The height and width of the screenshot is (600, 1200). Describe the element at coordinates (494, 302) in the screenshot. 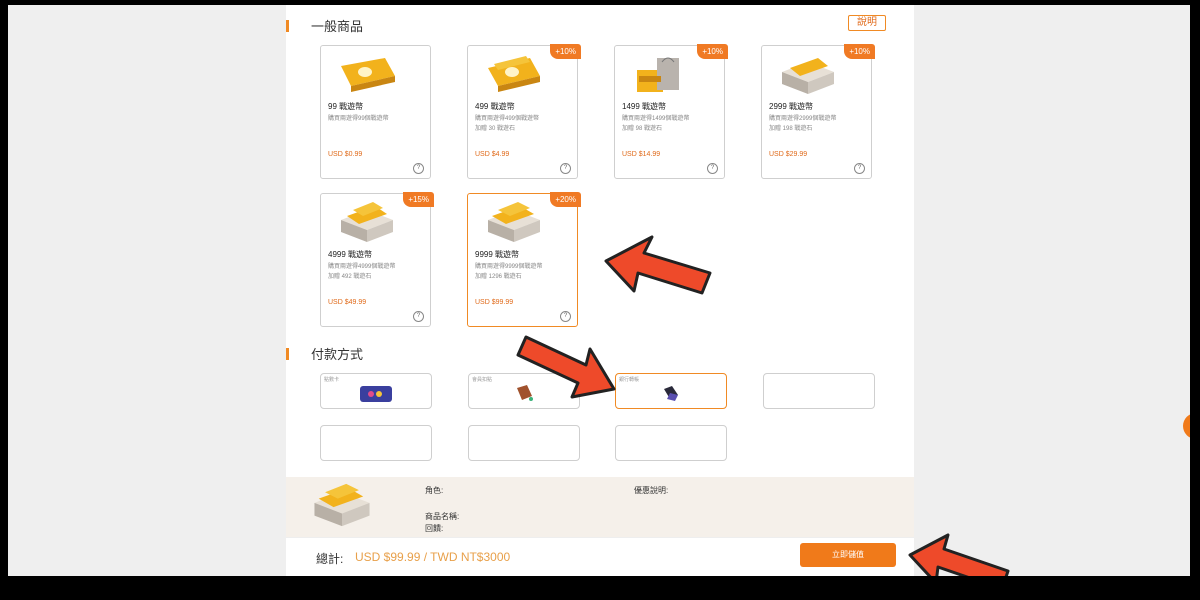

I see `product-price: USD $99.99` at that location.